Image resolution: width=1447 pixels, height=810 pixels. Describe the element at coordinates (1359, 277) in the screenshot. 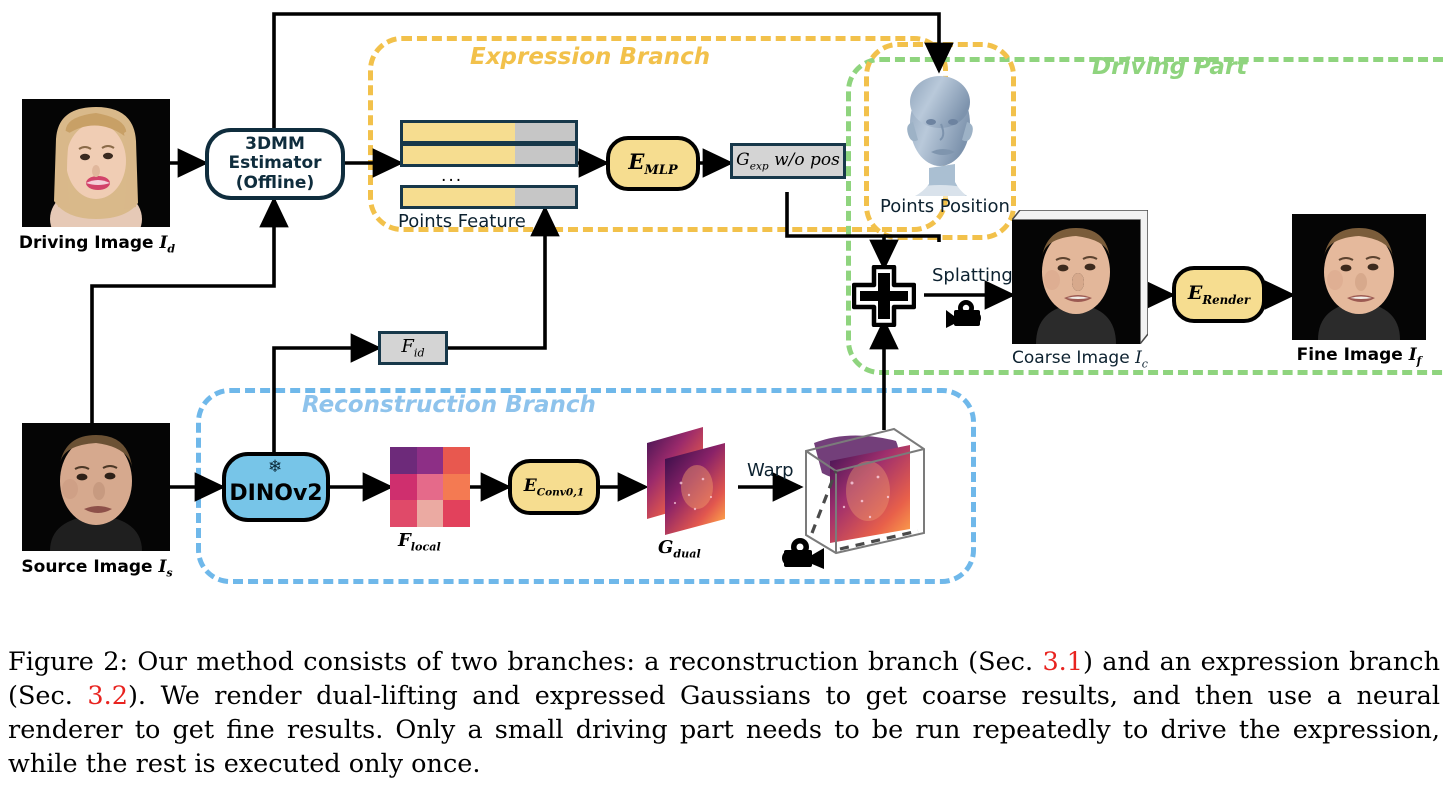

I see `fine-image-thumbnail` at that location.